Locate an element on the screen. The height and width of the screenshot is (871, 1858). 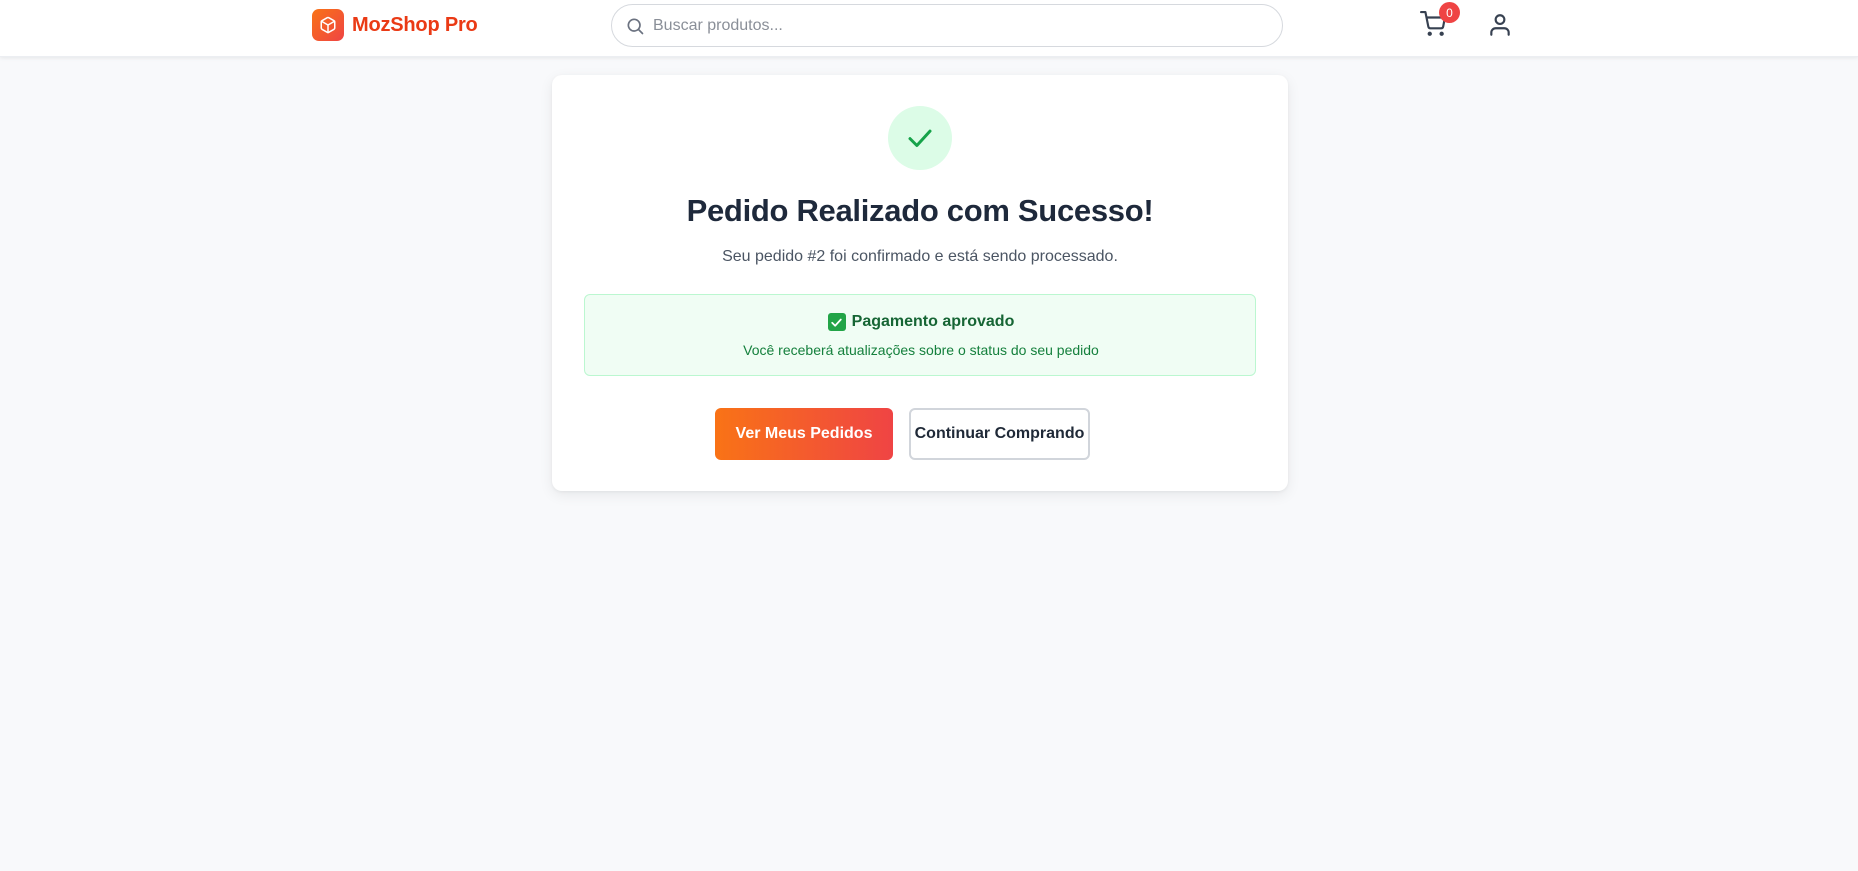
view-my-orders-button: Ver Meus Pedidos is located at coordinates (804, 434).